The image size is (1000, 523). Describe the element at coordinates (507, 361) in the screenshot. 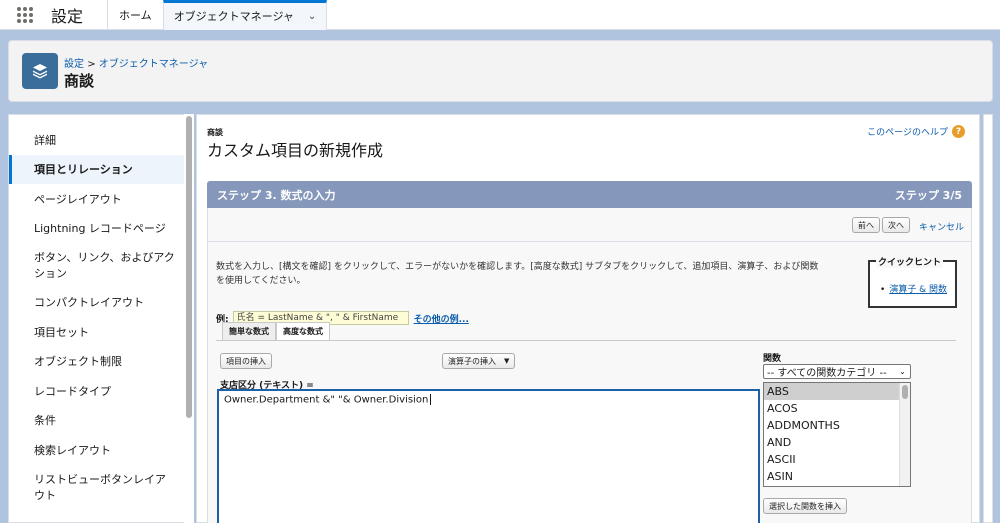

I see `caret-down-icon: ▼` at that location.